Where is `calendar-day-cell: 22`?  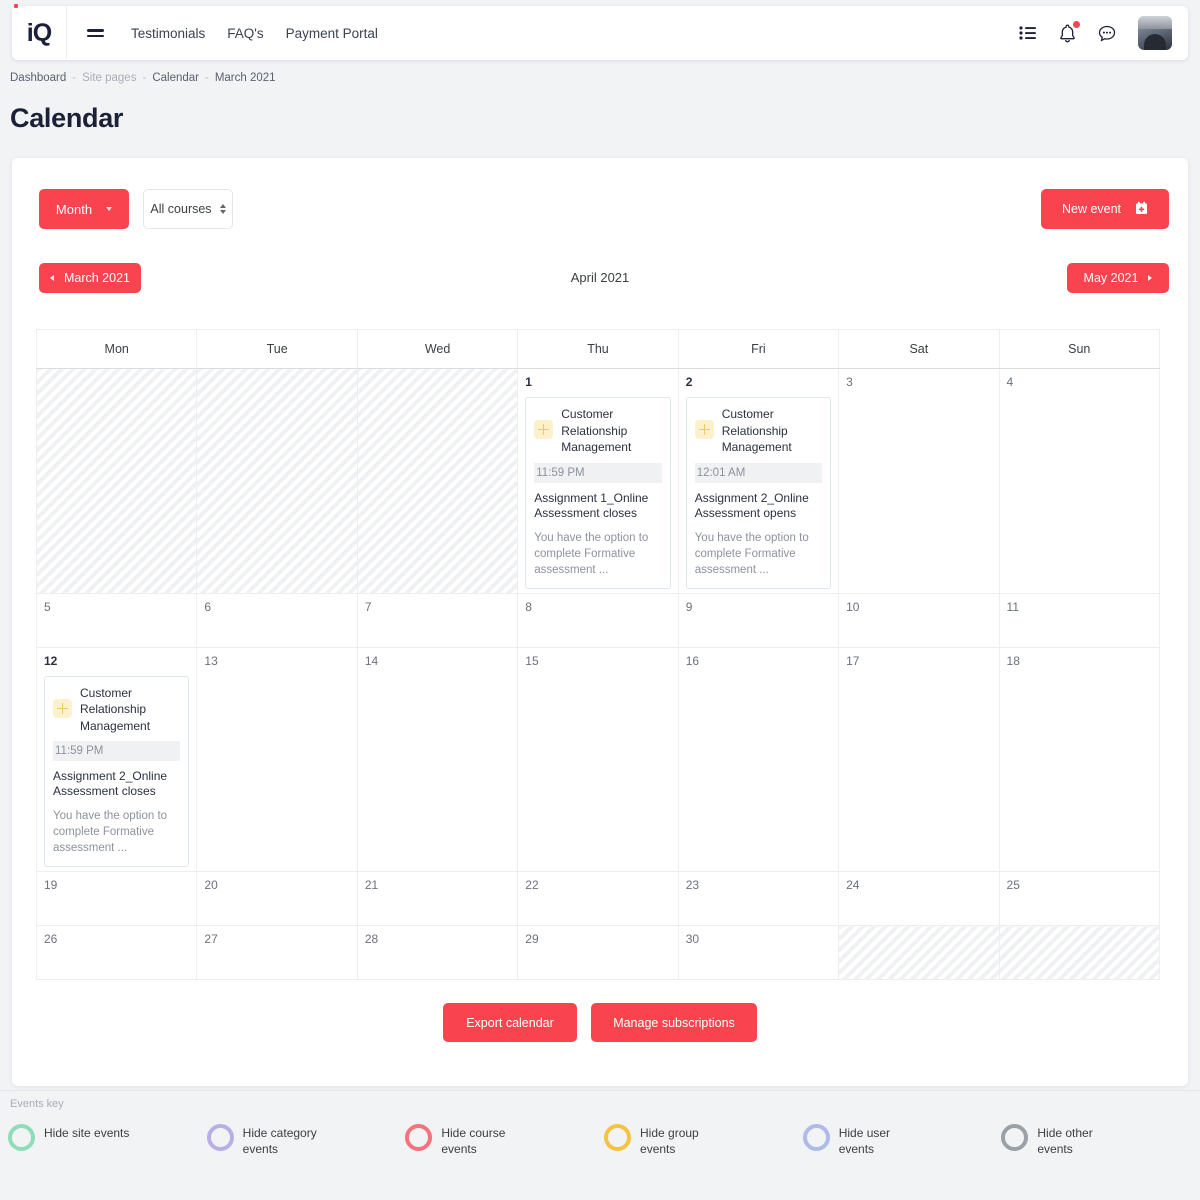 calendar-day-cell: 22 is located at coordinates (598, 898).